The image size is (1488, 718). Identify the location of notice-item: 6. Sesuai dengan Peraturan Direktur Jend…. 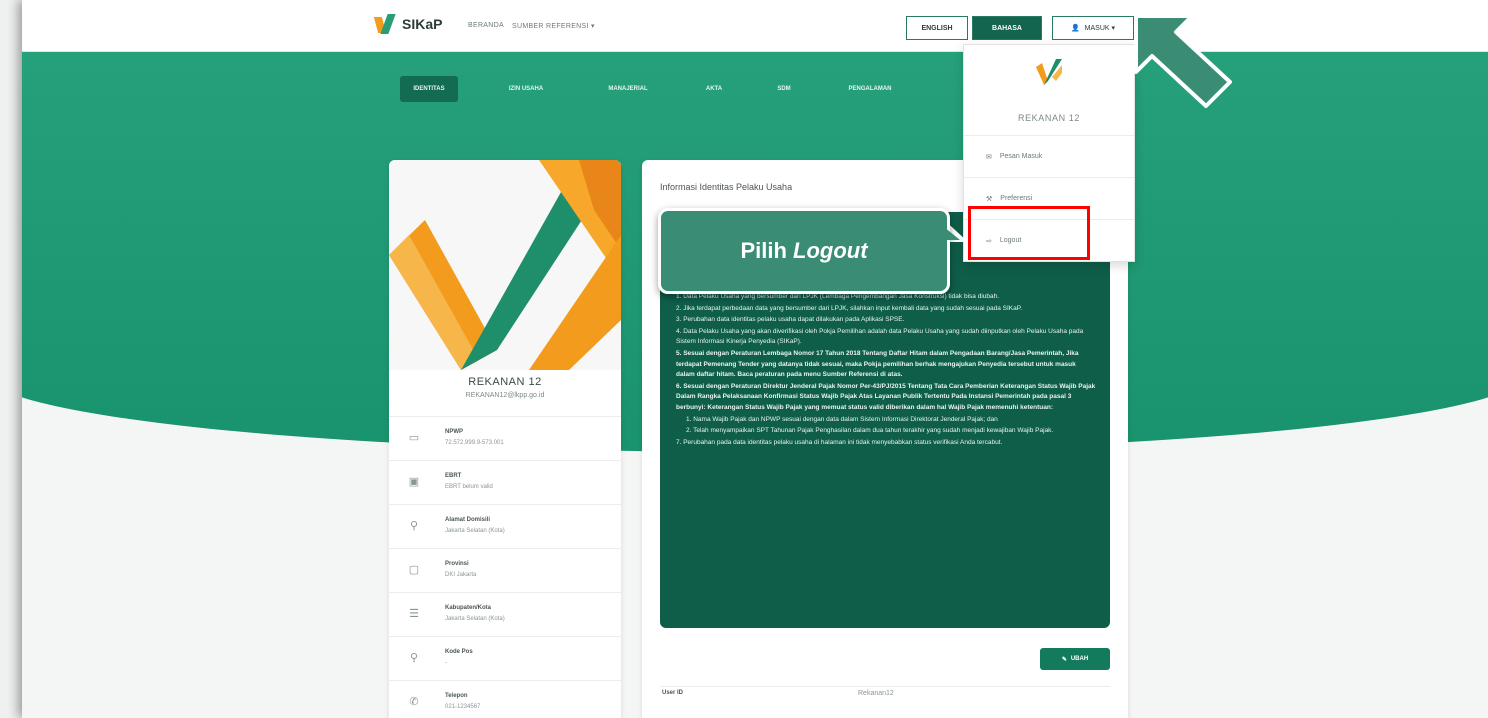
(886, 396).